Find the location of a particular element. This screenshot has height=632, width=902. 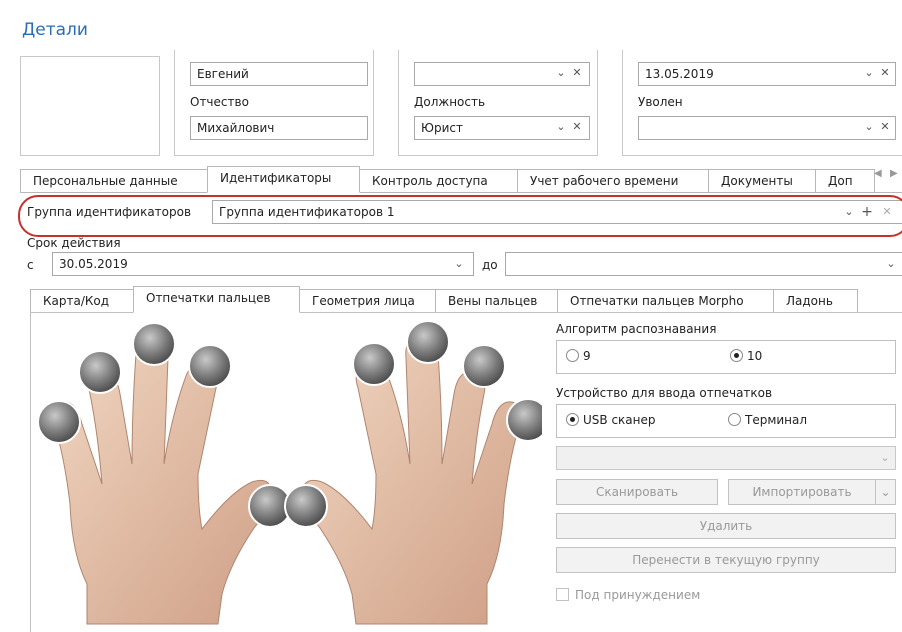

tab-time-tracking: Учет рабочего времени is located at coordinates (613, 181).